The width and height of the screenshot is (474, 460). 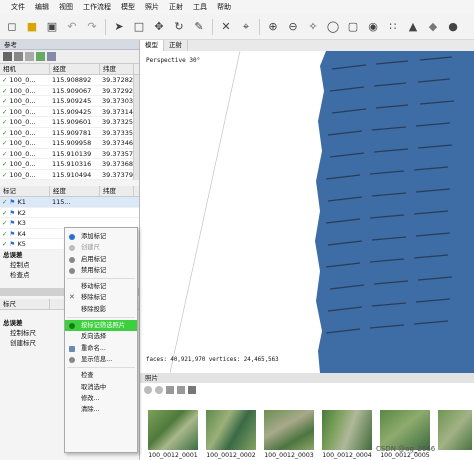 I want to click on rotate-left-icon, so click(x=170, y=390).